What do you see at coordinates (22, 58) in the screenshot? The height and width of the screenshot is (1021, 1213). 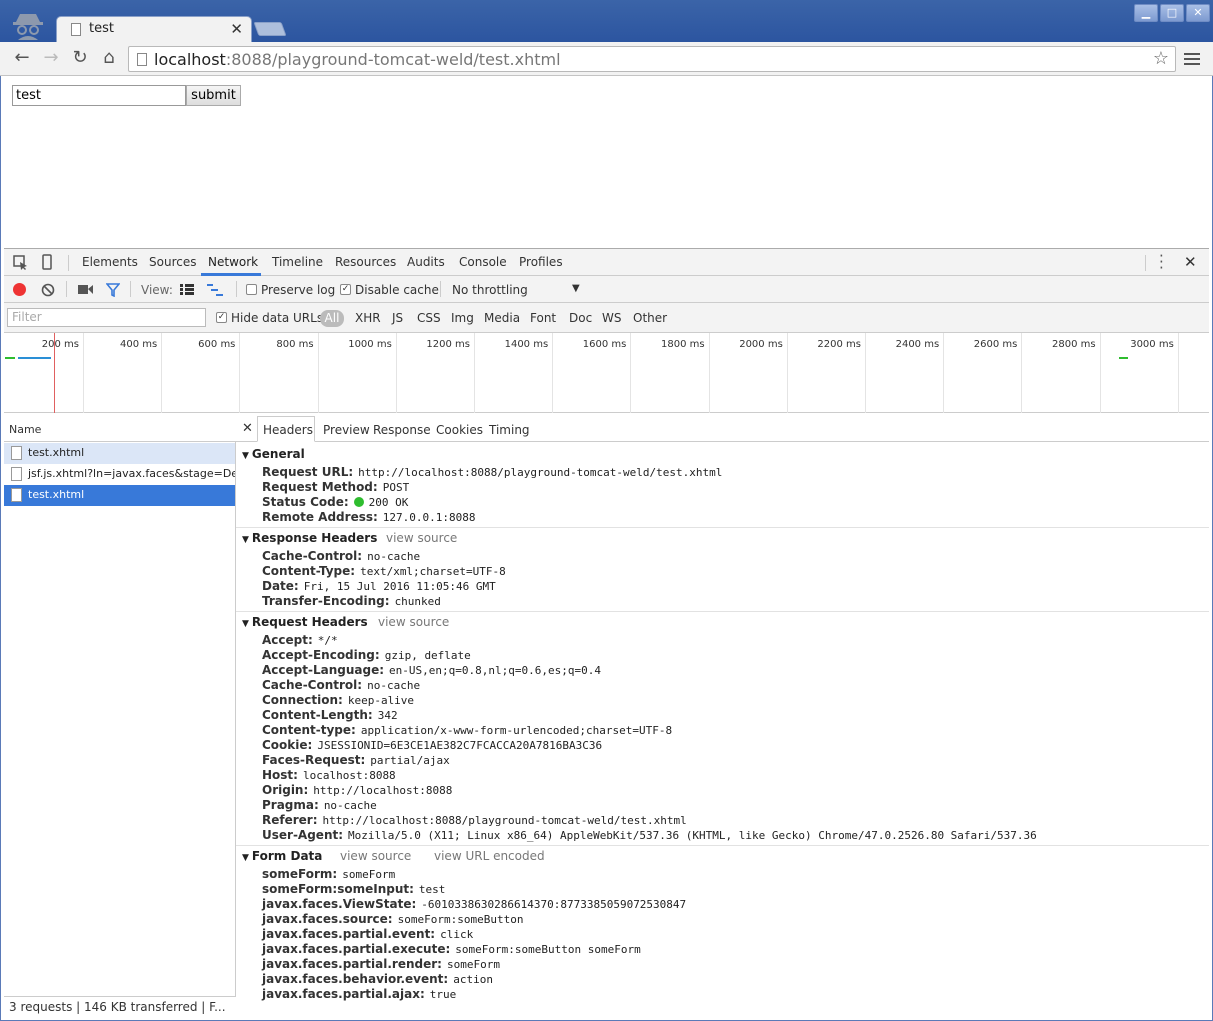 I see `back-icon: ←` at bounding box center [22, 58].